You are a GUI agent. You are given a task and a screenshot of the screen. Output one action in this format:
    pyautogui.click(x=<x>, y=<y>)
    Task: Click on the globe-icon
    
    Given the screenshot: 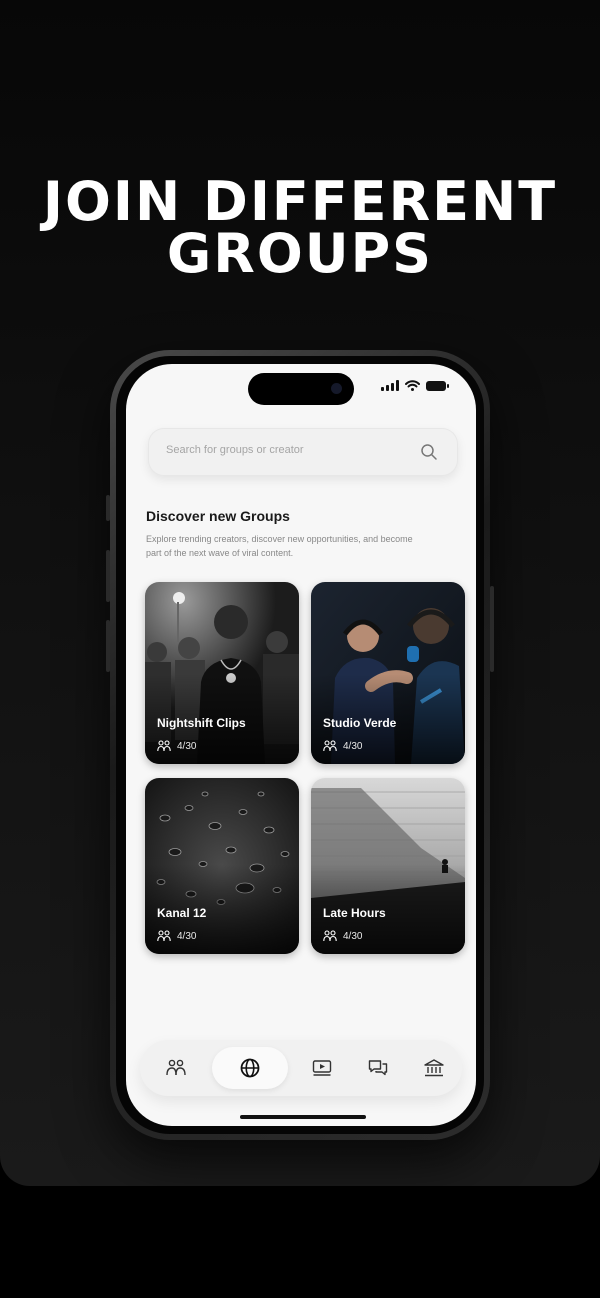 What is the action you would take?
    pyautogui.click(x=250, y=1068)
    